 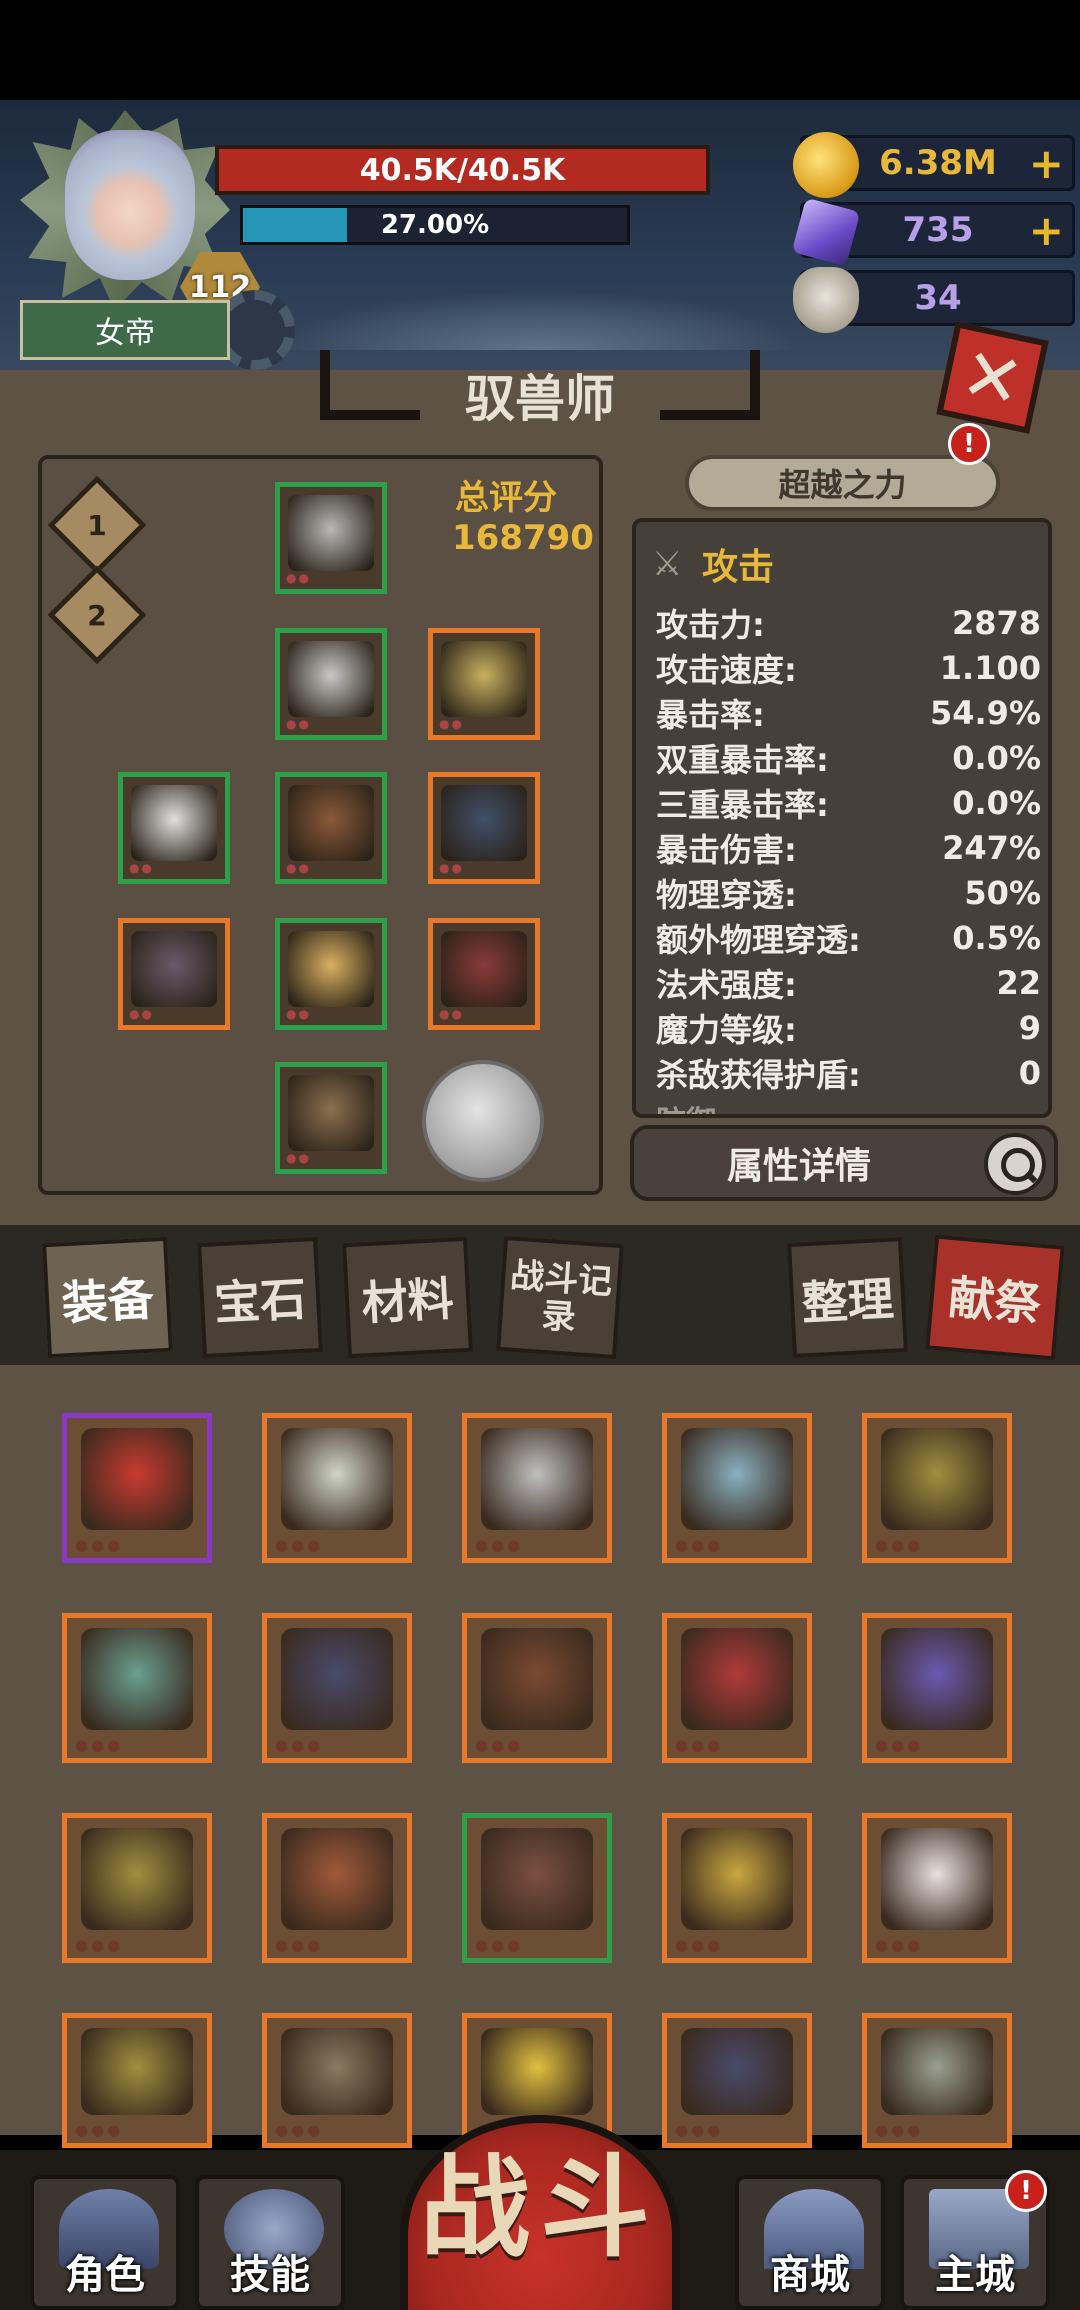 What do you see at coordinates (826, 232) in the screenshot?
I see `purple-crystal-icon` at bounding box center [826, 232].